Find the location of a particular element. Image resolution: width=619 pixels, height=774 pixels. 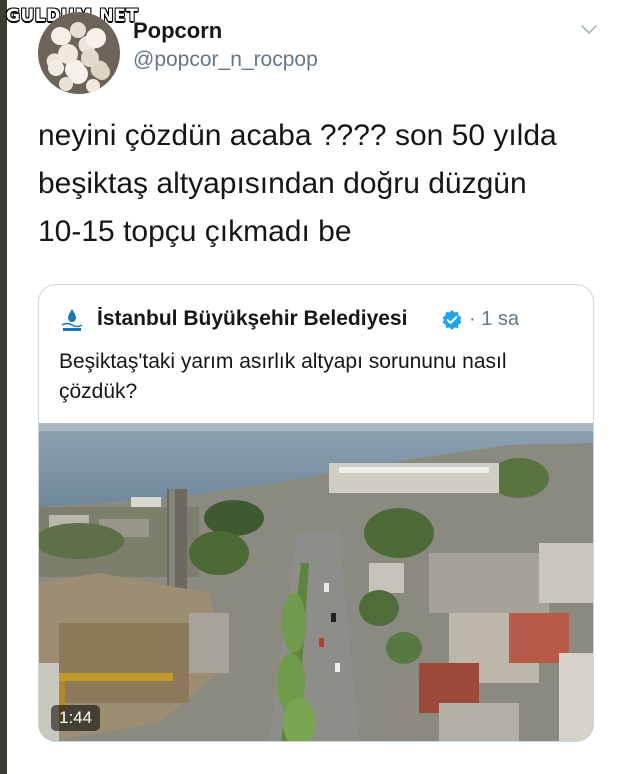

popcorn-avatar-icon is located at coordinates (79, 57).